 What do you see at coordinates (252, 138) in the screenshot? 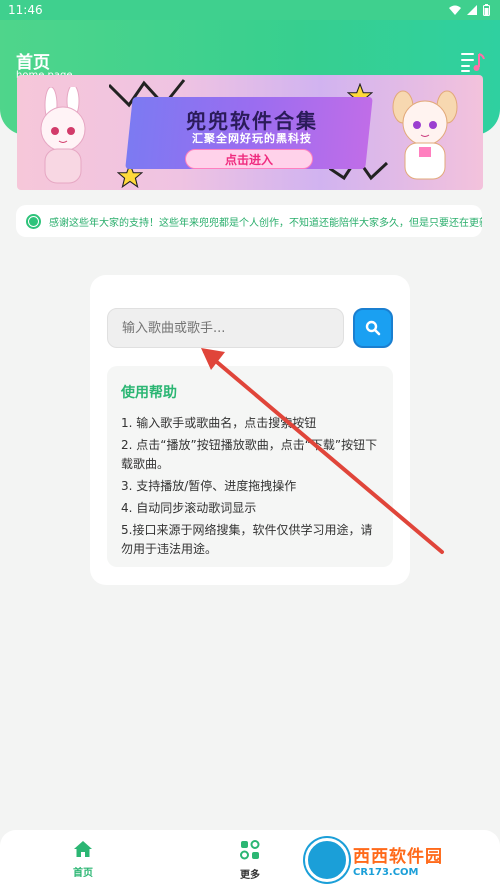
I see `banner-subtitle: 汇聚全网好玩的黑科技` at bounding box center [252, 138].